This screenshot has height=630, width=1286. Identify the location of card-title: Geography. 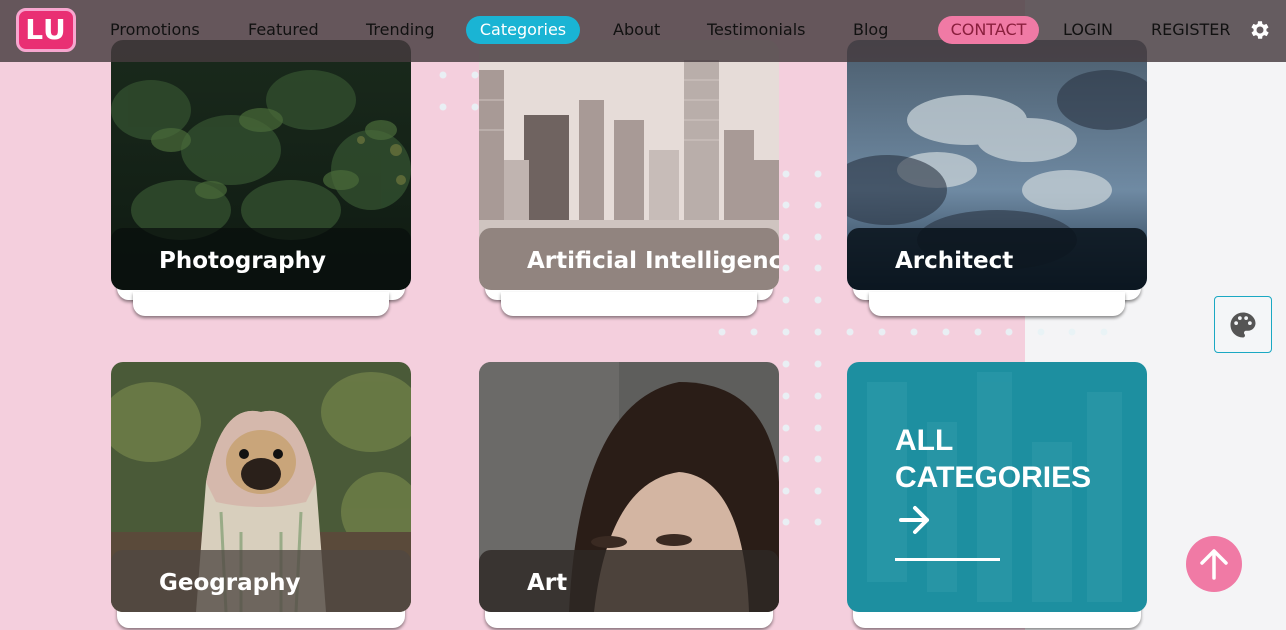
(230, 583).